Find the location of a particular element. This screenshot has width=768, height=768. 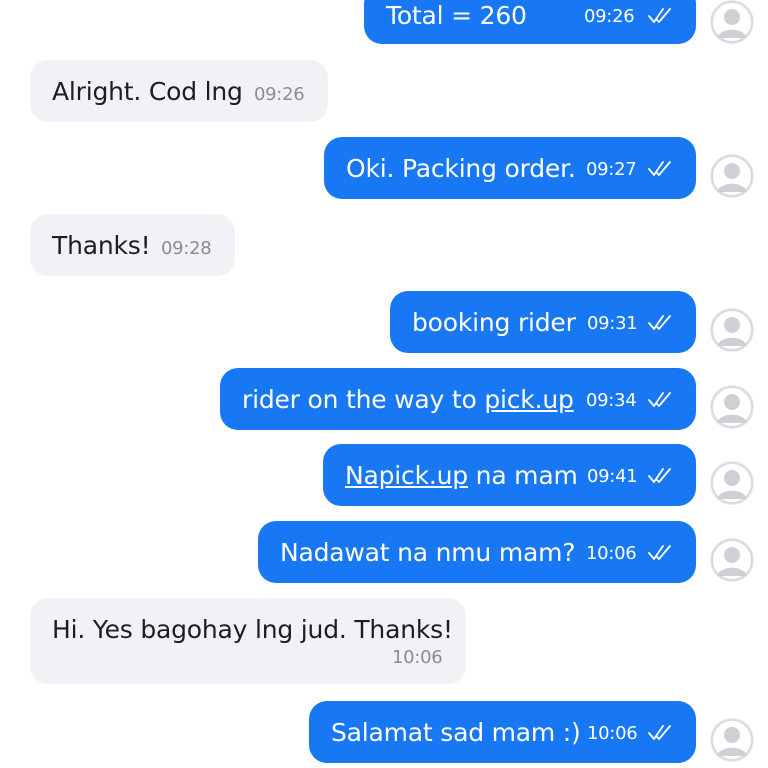

message-text-suffix: na mam is located at coordinates (522, 475).